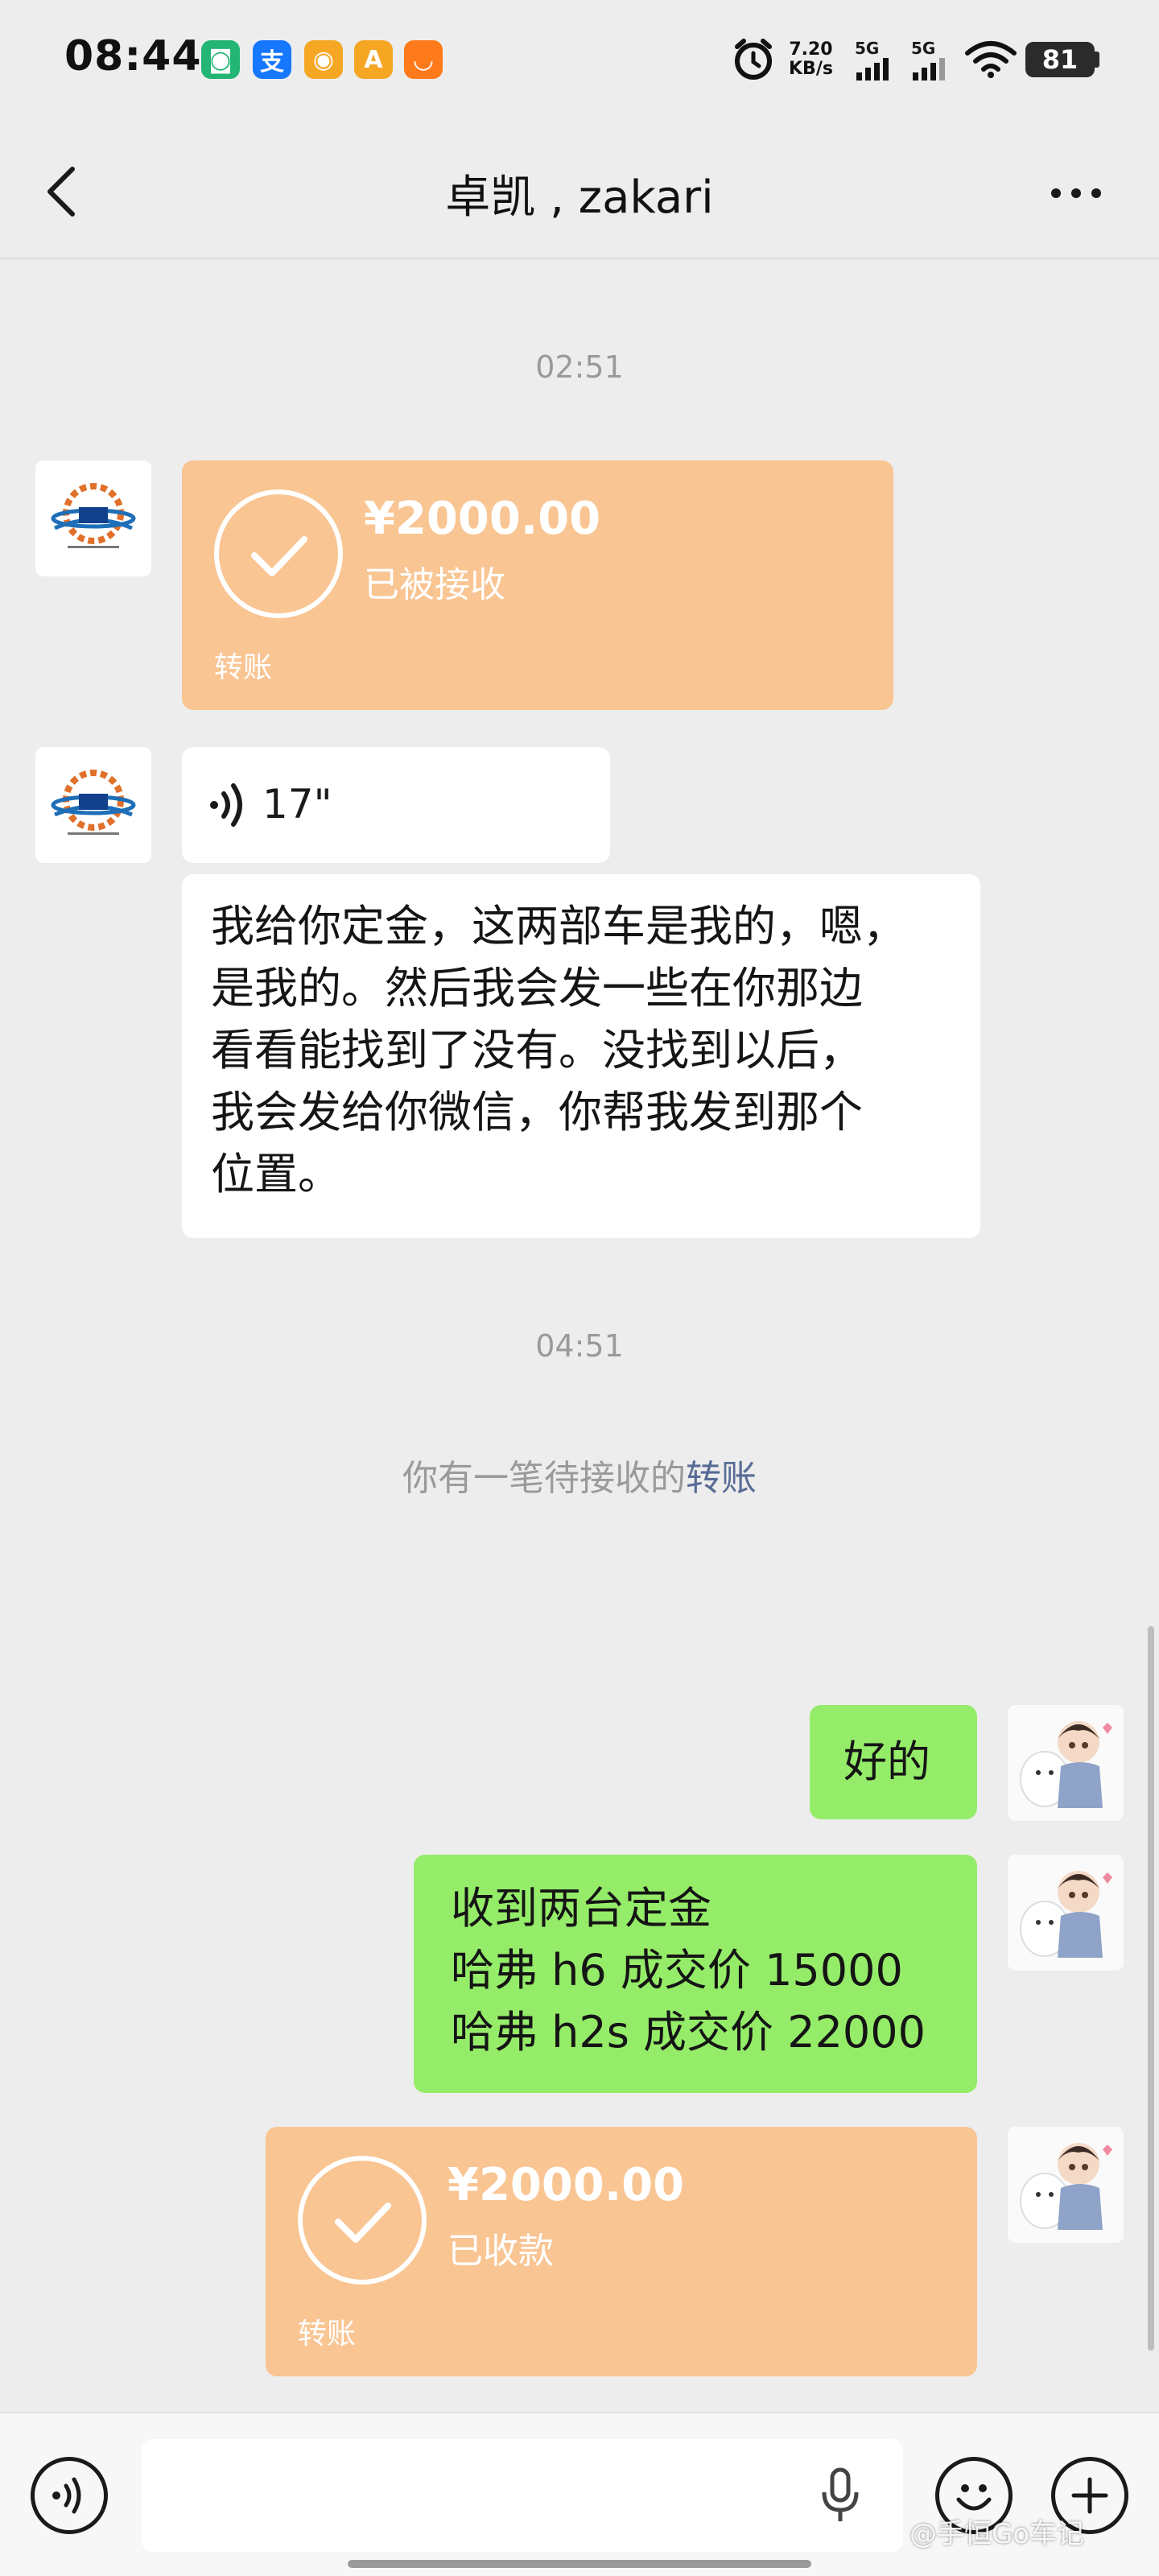 The width and height of the screenshot is (1159, 2576). I want to click on message-line: 我给你定金，这两部车是我的，嗯，, so click(558, 926).